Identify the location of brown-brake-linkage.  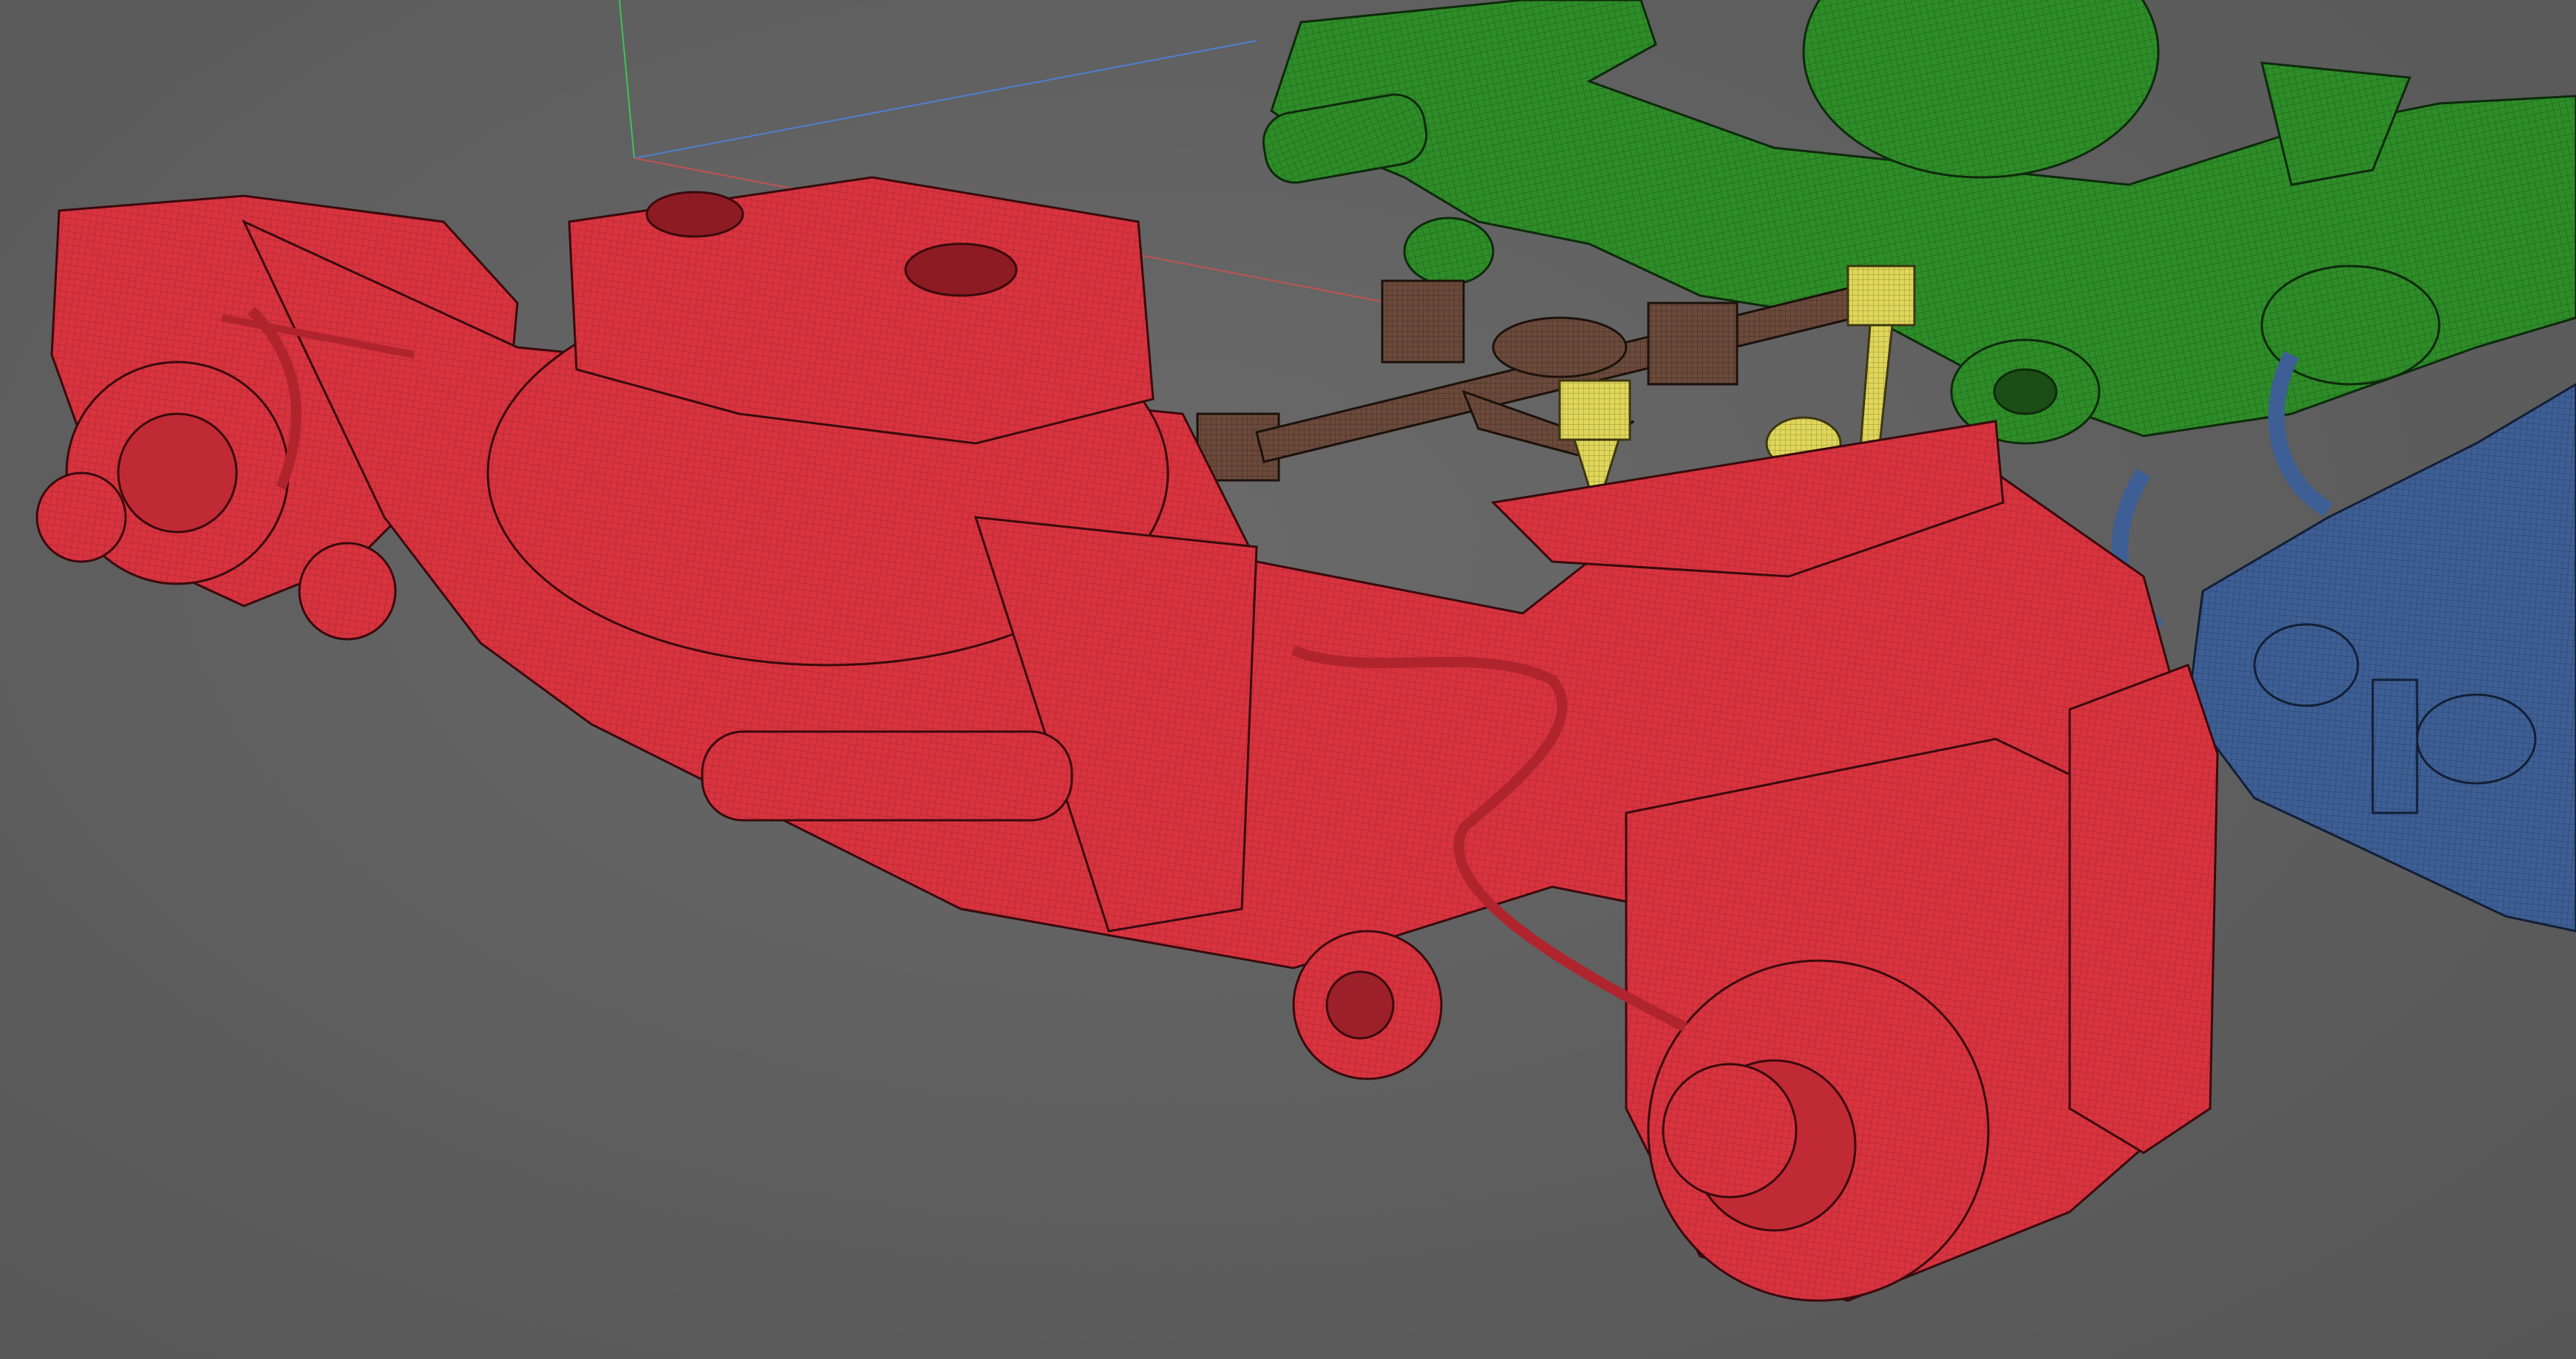
(1526, 380).